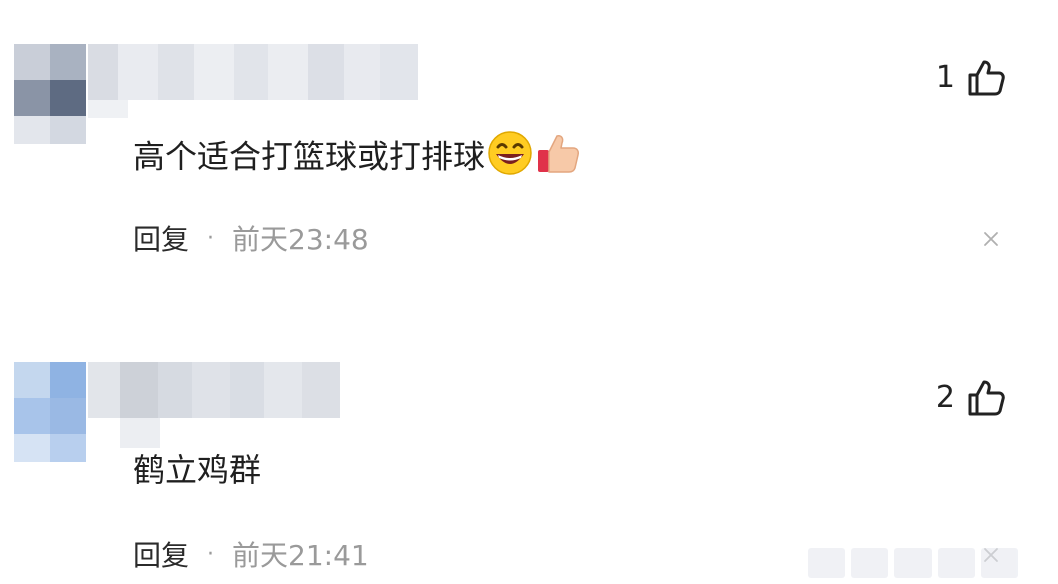  What do you see at coordinates (991, 239) in the screenshot?
I see `close-icon` at bounding box center [991, 239].